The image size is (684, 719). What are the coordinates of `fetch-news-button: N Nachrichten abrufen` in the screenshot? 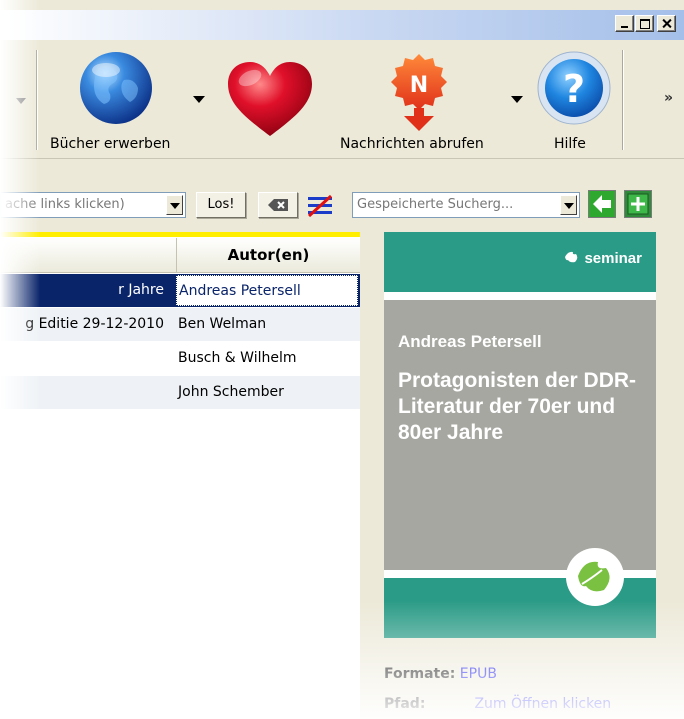 It's located at (419, 100).